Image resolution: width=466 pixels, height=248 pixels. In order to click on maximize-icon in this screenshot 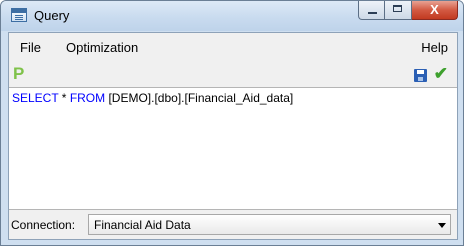, I will do `click(397, 8)`.